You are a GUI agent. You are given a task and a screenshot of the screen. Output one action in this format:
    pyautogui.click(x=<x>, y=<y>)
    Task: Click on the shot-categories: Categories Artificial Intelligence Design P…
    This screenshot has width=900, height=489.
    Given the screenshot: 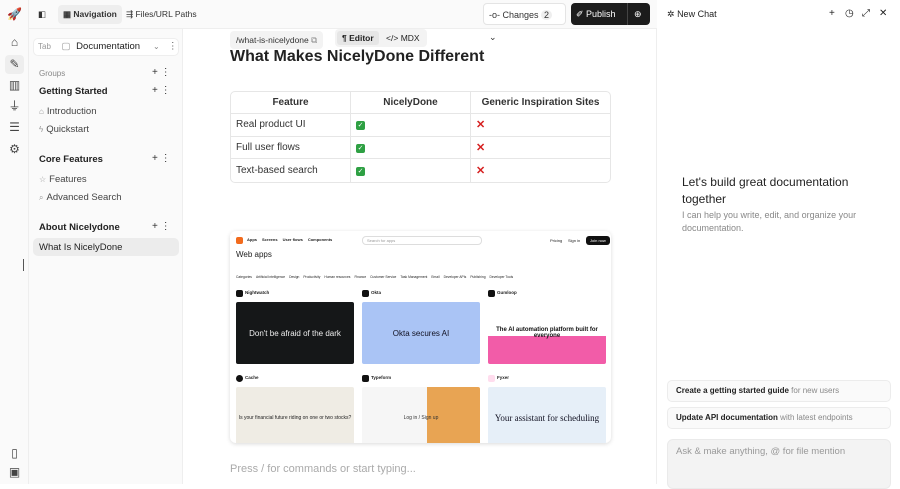 What is the action you would take?
    pyautogui.click(x=374, y=277)
    